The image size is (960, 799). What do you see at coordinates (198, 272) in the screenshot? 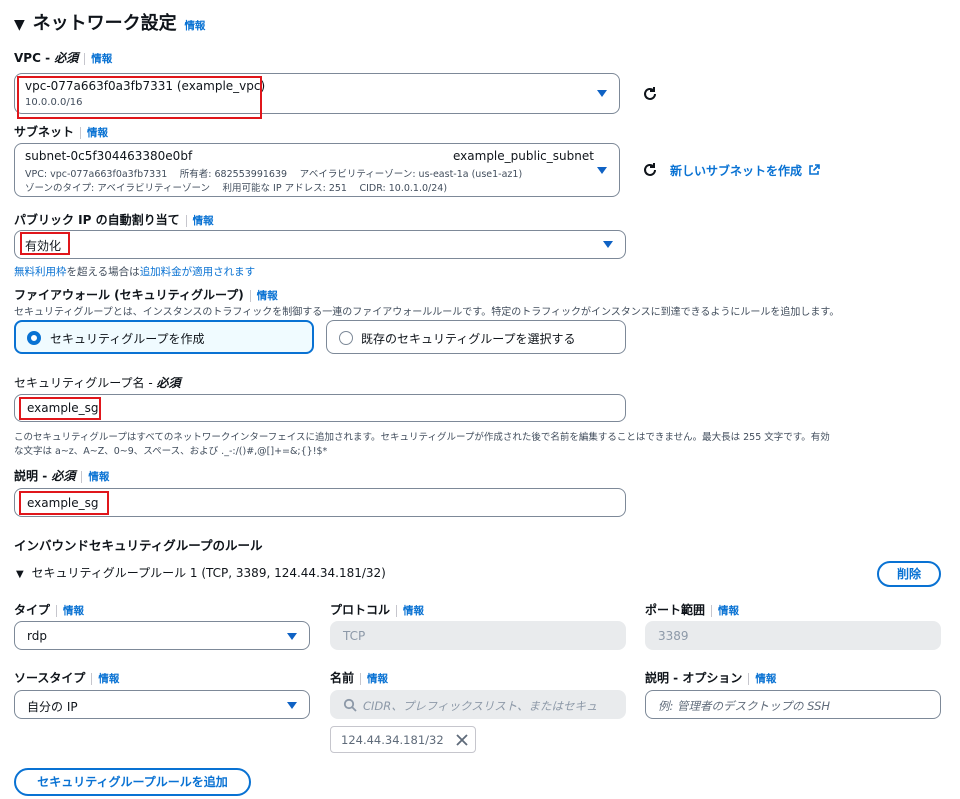
I see `extra-charge-link: 追加料金が適用されます` at bounding box center [198, 272].